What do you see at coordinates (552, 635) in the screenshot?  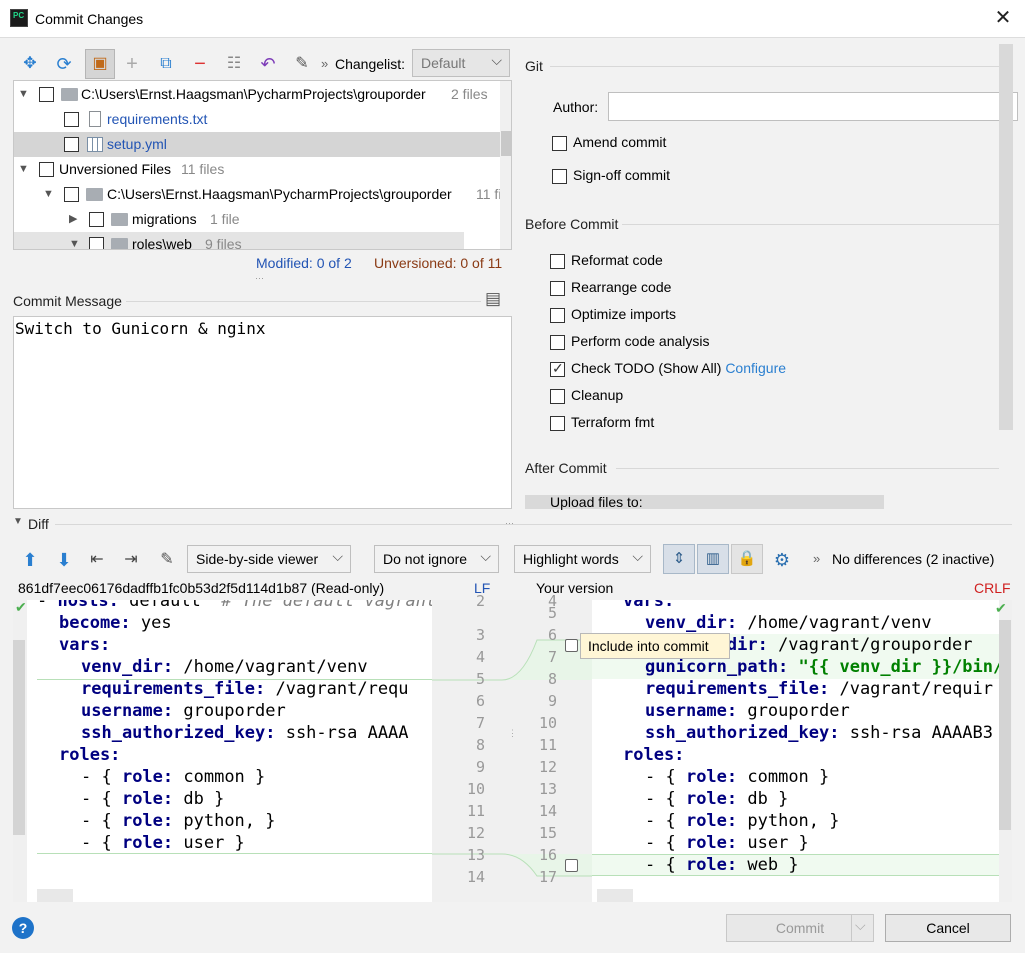 I see `line-number: 6` at bounding box center [552, 635].